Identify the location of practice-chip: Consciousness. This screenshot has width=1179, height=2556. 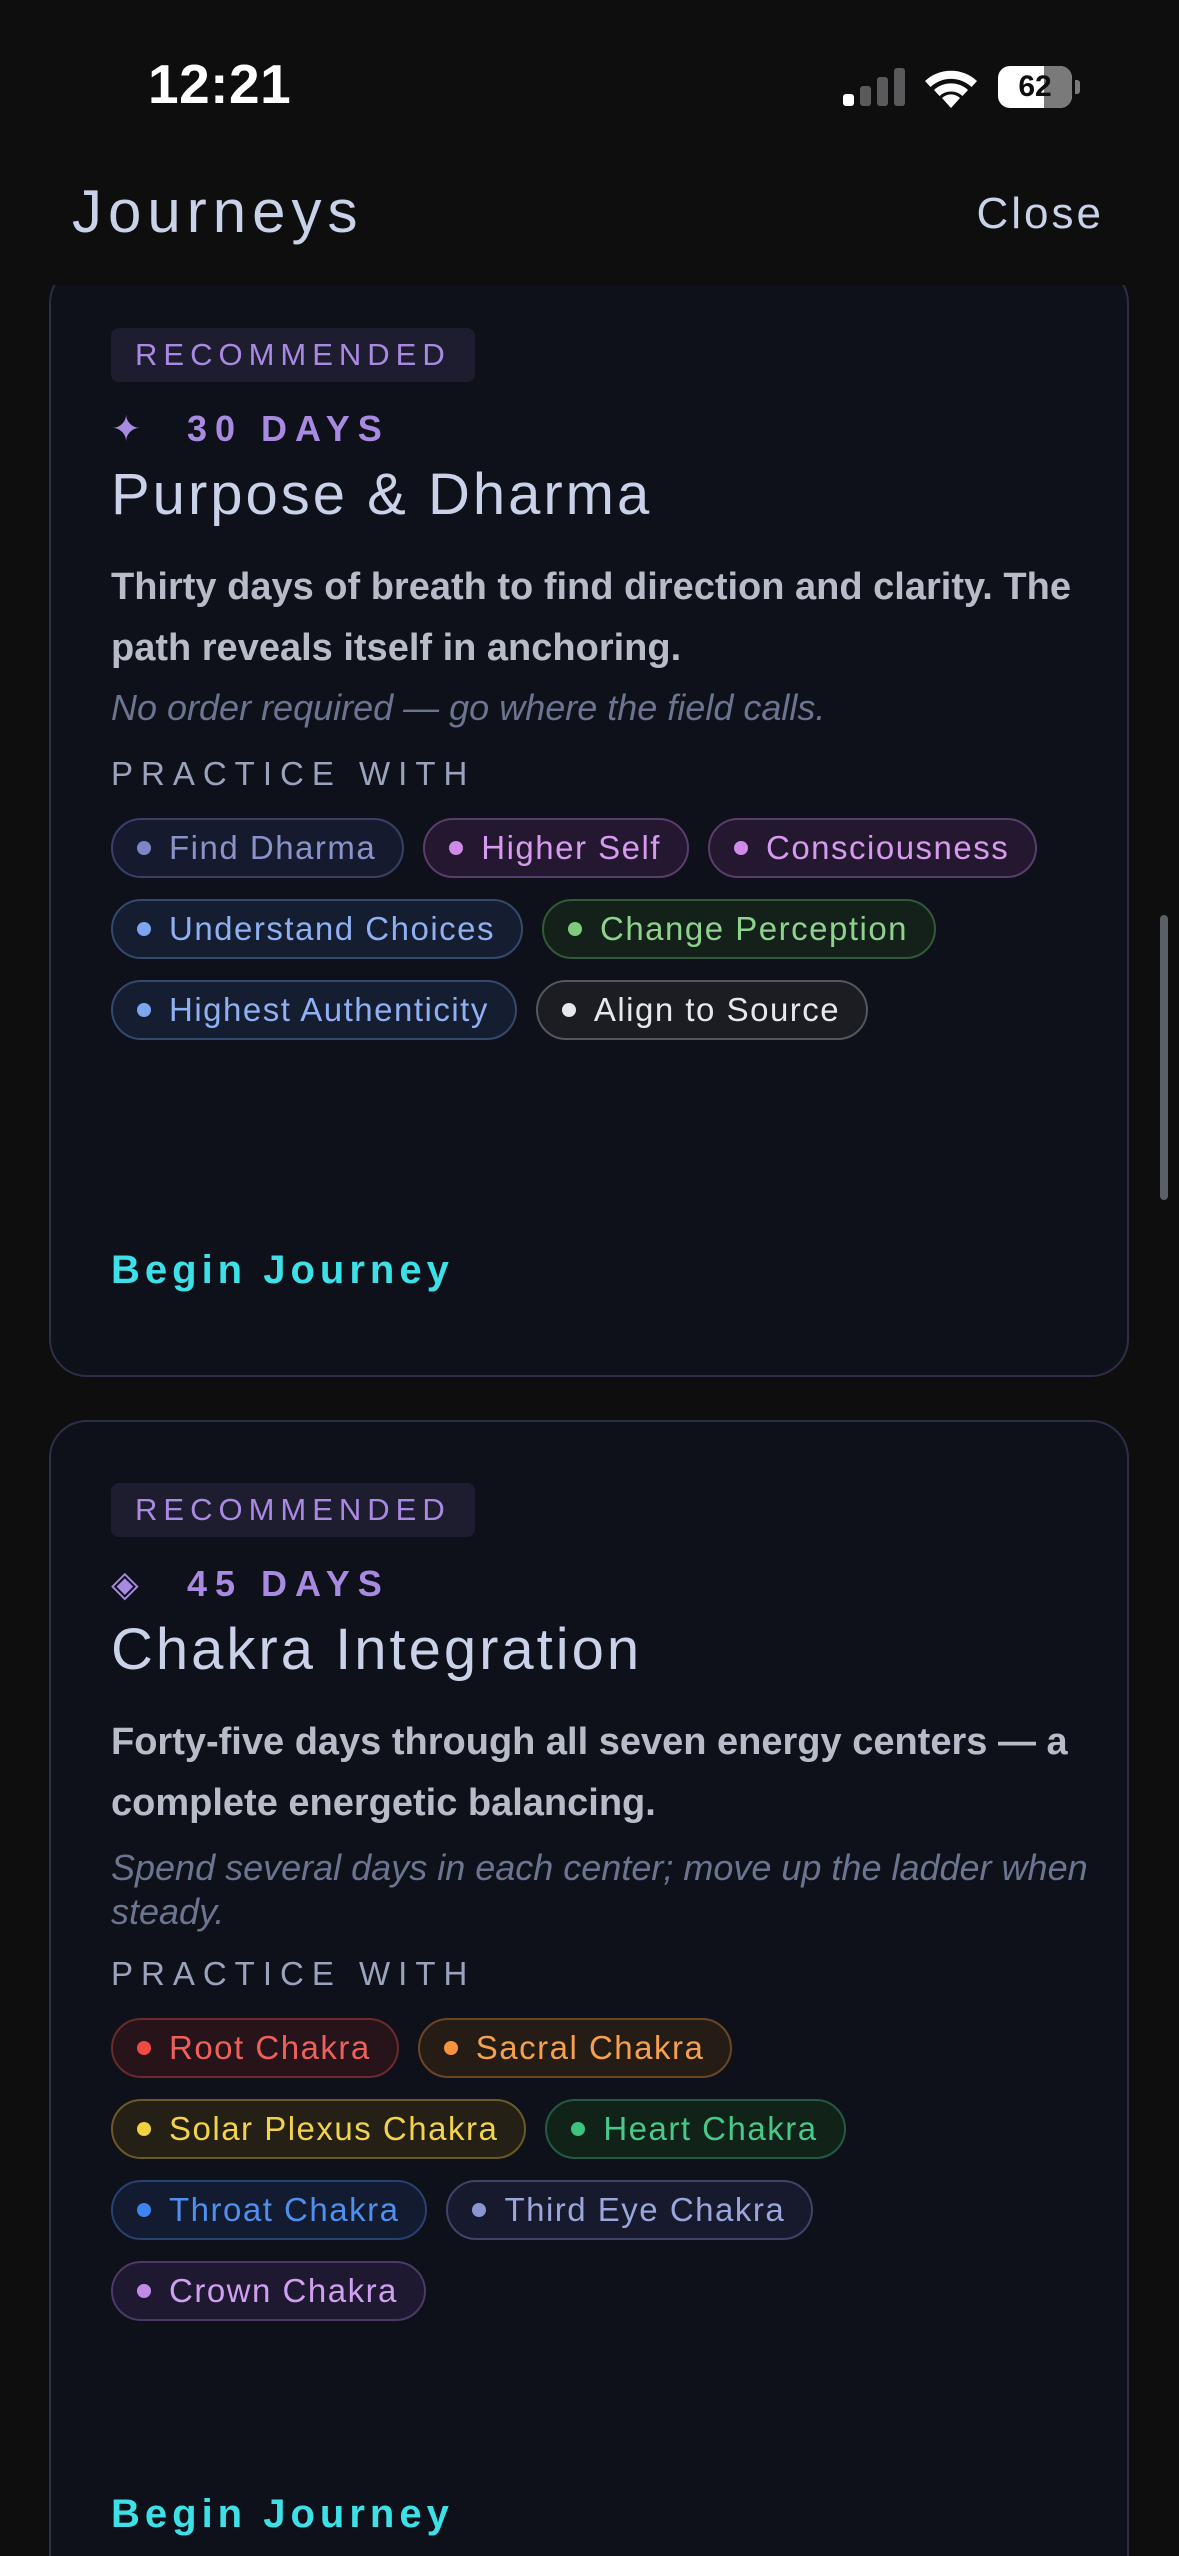
(872, 848).